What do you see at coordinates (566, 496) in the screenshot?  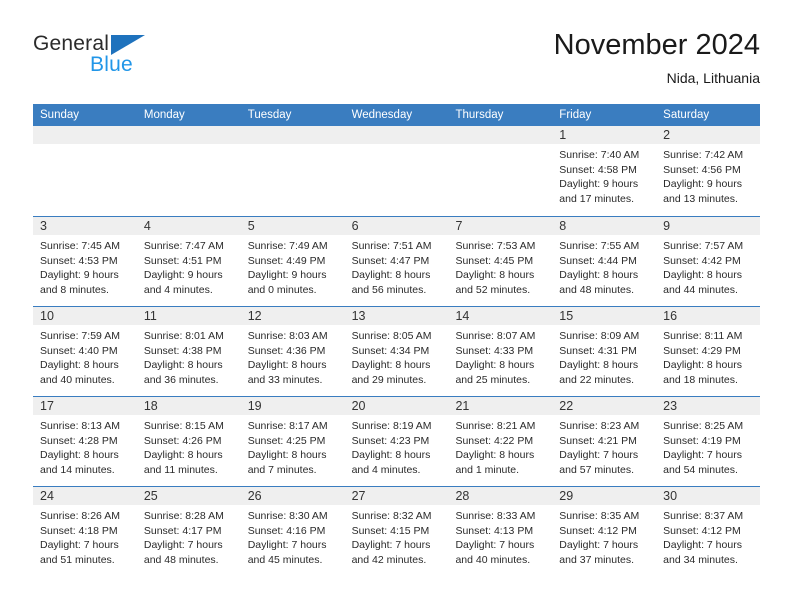 I see `day-number: 29` at bounding box center [566, 496].